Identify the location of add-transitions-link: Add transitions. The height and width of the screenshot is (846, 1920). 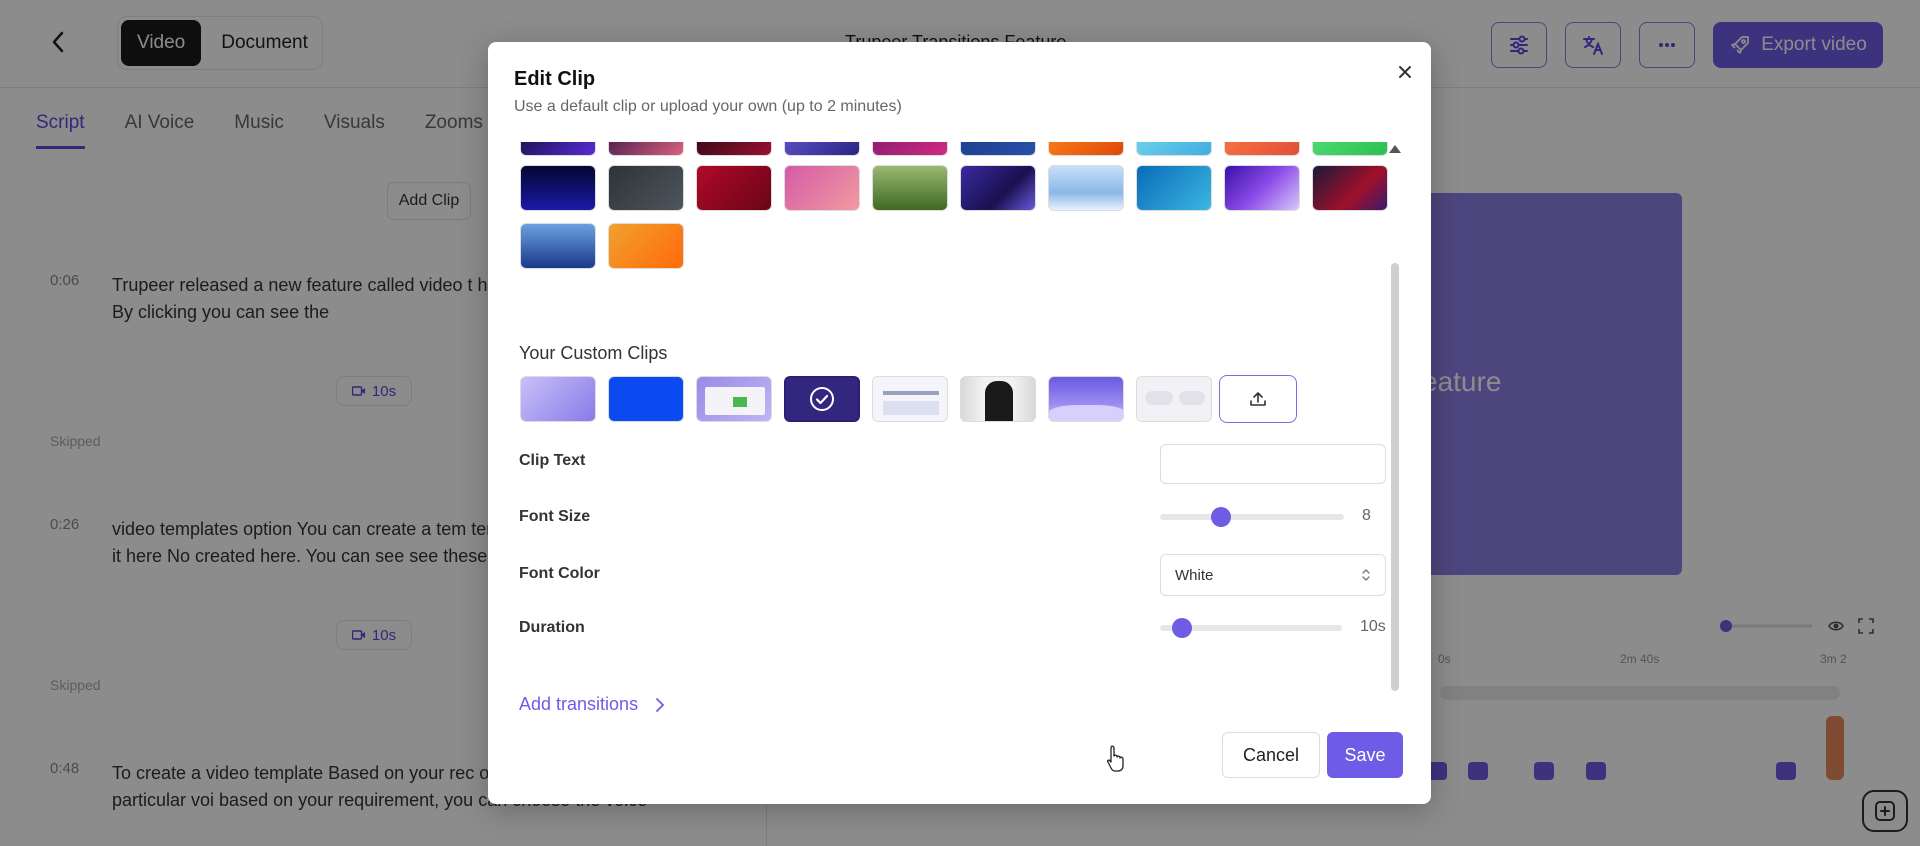
(591, 704).